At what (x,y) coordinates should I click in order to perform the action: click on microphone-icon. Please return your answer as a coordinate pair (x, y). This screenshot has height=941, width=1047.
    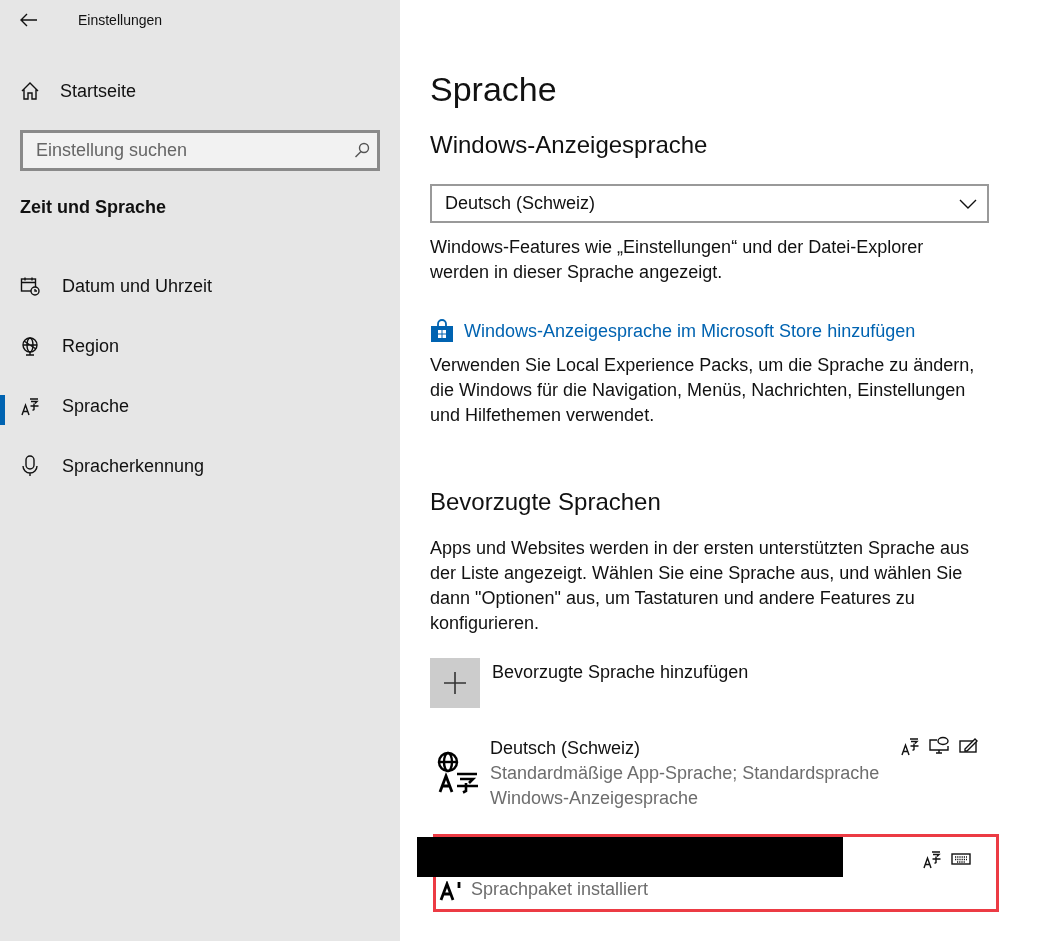
    Looking at the image, I should click on (30, 466).